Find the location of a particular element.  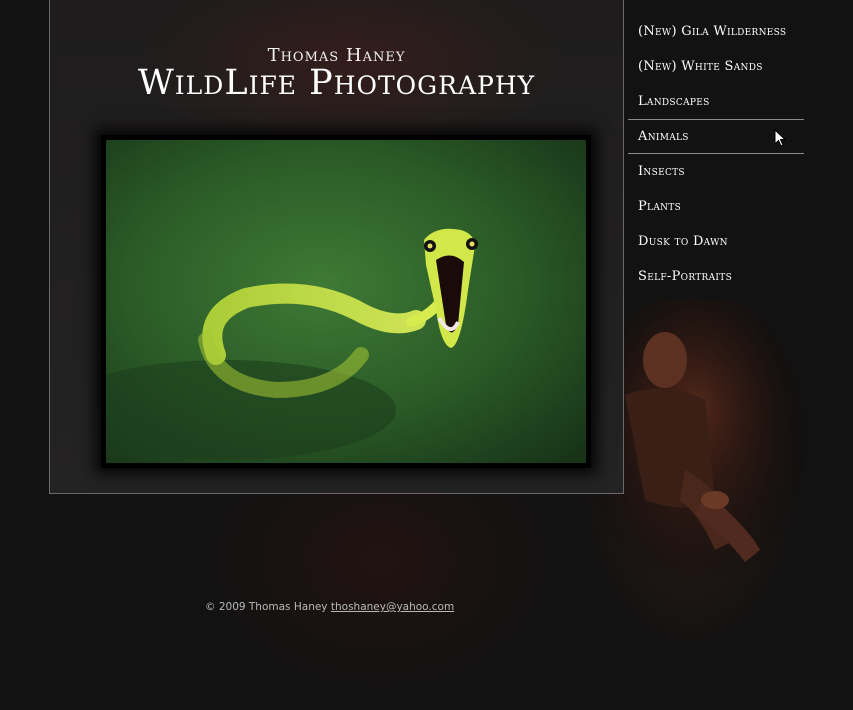

nav-item-insects: Insects is located at coordinates (716, 171).